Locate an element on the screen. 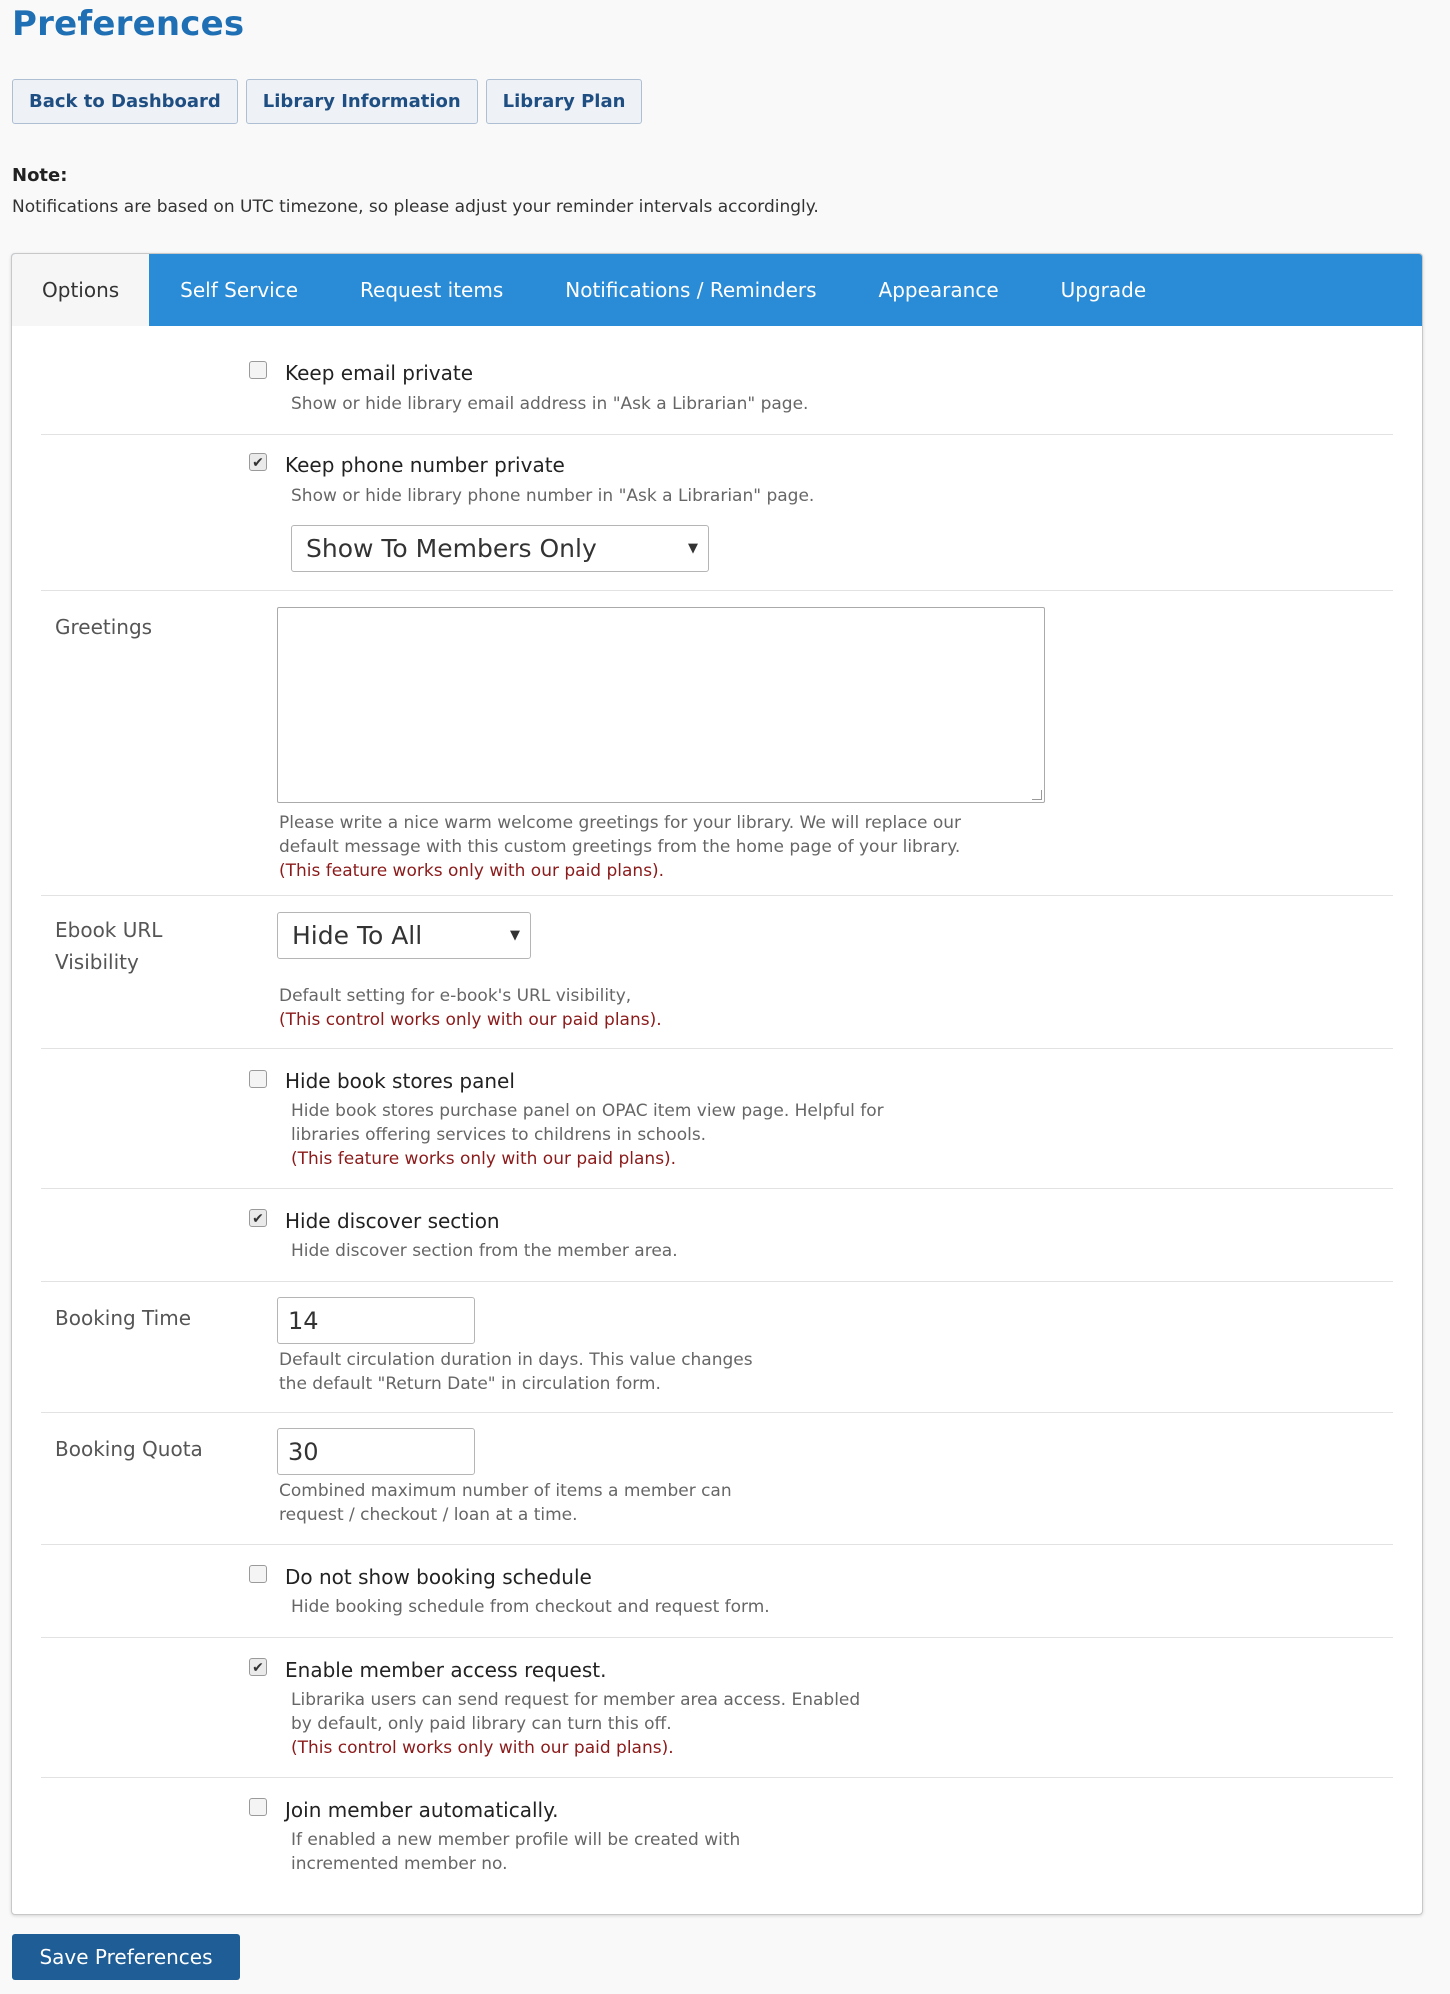 This screenshot has width=1450, height=1994. booking-quota-input: 30 is located at coordinates (376, 1451).